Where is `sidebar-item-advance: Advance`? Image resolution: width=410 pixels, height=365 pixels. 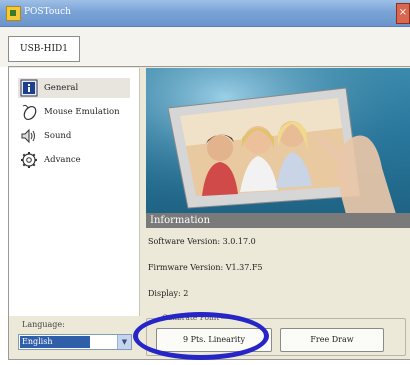 sidebar-item-advance: Advance is located at coordinates (74, 160).